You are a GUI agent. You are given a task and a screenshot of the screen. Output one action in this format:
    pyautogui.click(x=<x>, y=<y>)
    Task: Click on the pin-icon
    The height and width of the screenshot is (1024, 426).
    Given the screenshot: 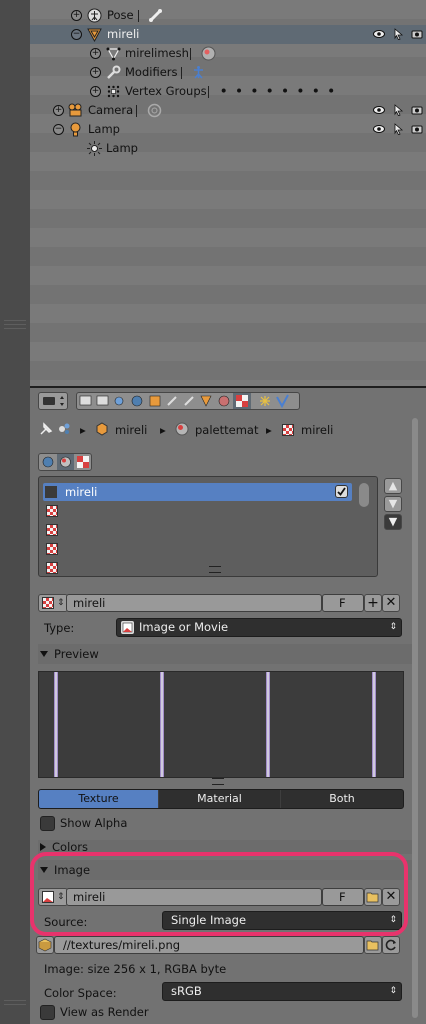 What is the action you would take?
    pyautogui.click(x=46, y=429)
    